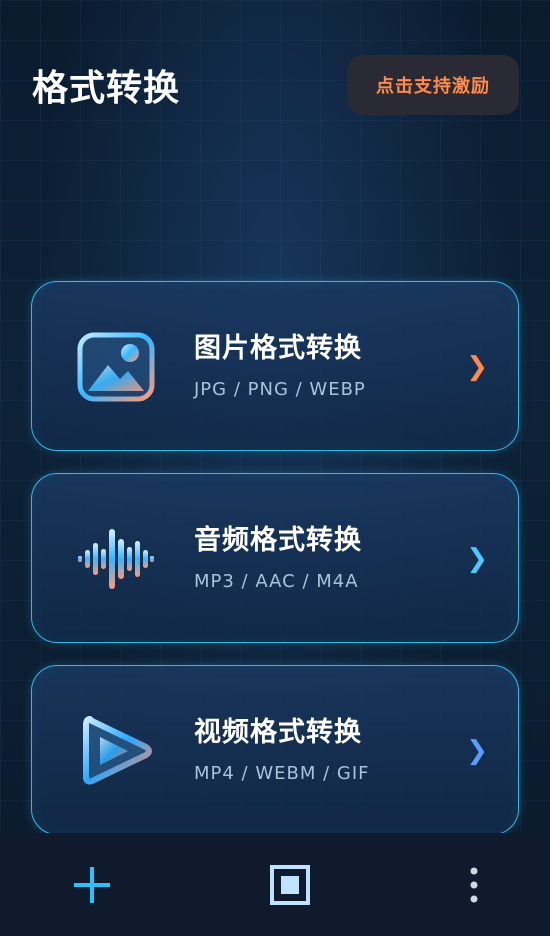 This screenshot has width=550, height=936. I want to click on card-text: 图片格式转换 JPG / PNG / WEBP, so click(280, 363).